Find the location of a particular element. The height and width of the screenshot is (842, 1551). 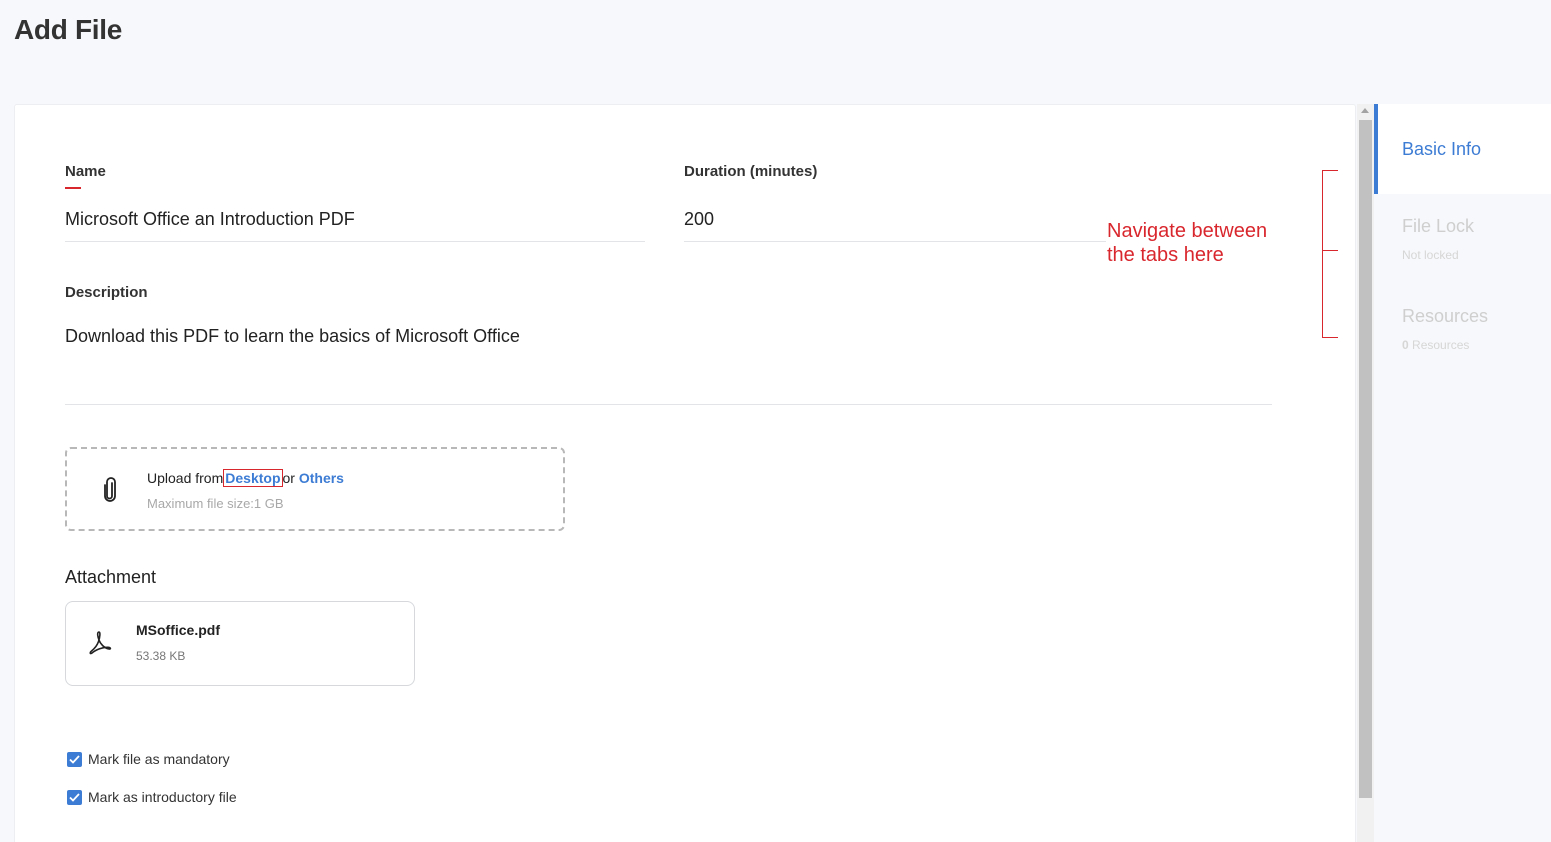

annotation-bracket-tick is located at coordinates (1330, 250).